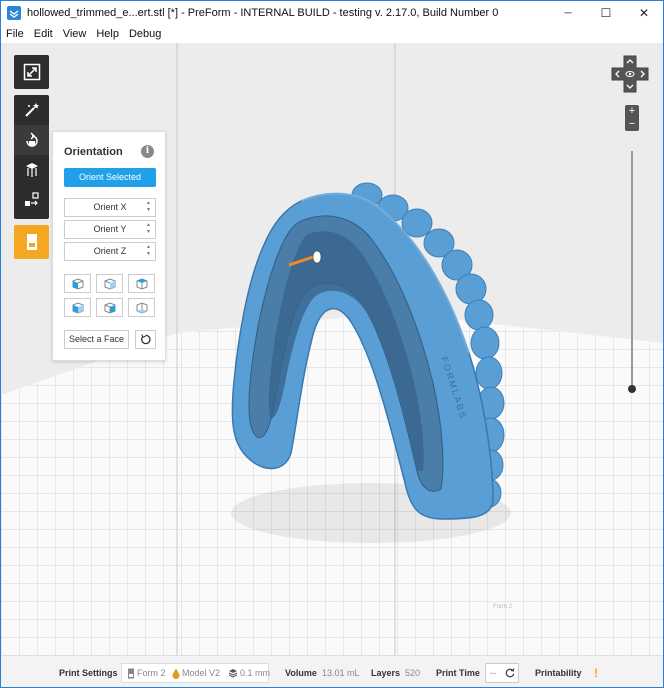 The image size is (664, 688). I want to click on layer-height: 0.1 mm, so click(255, 673).